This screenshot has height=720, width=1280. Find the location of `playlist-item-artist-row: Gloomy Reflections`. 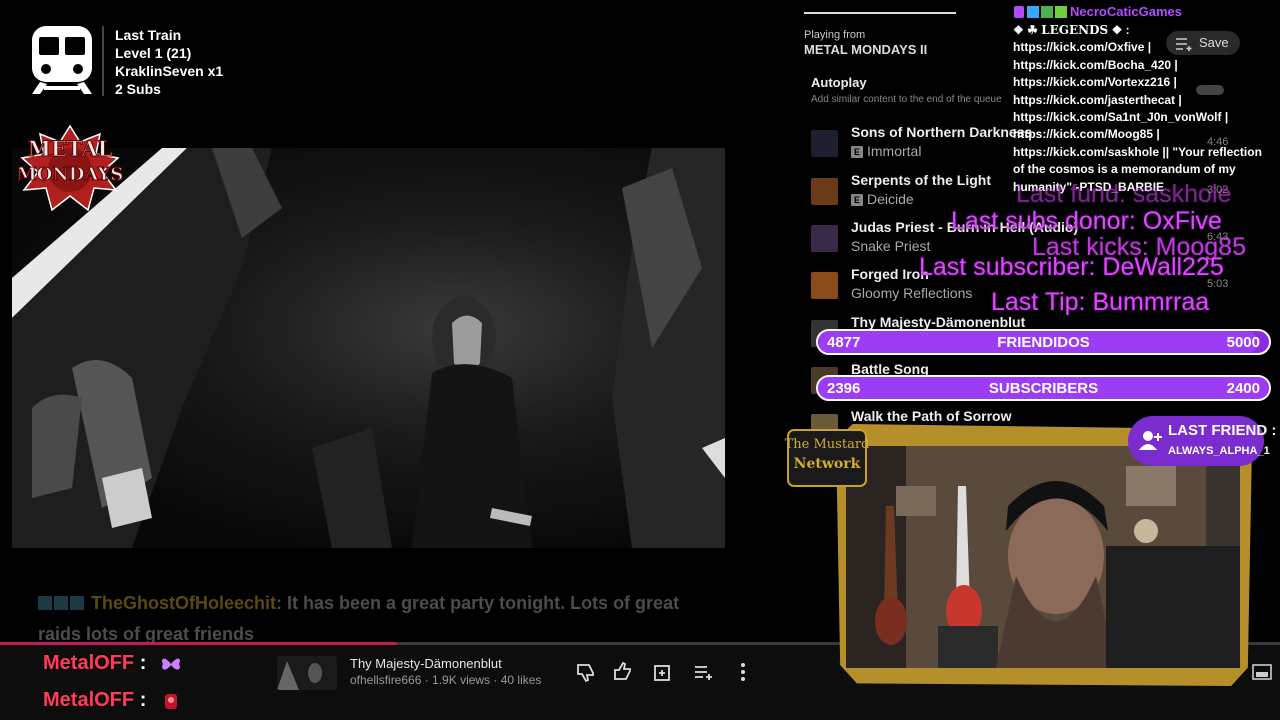

playlist-item-artist-row: Gloomy Reflections is located at coordinates (911, 293).